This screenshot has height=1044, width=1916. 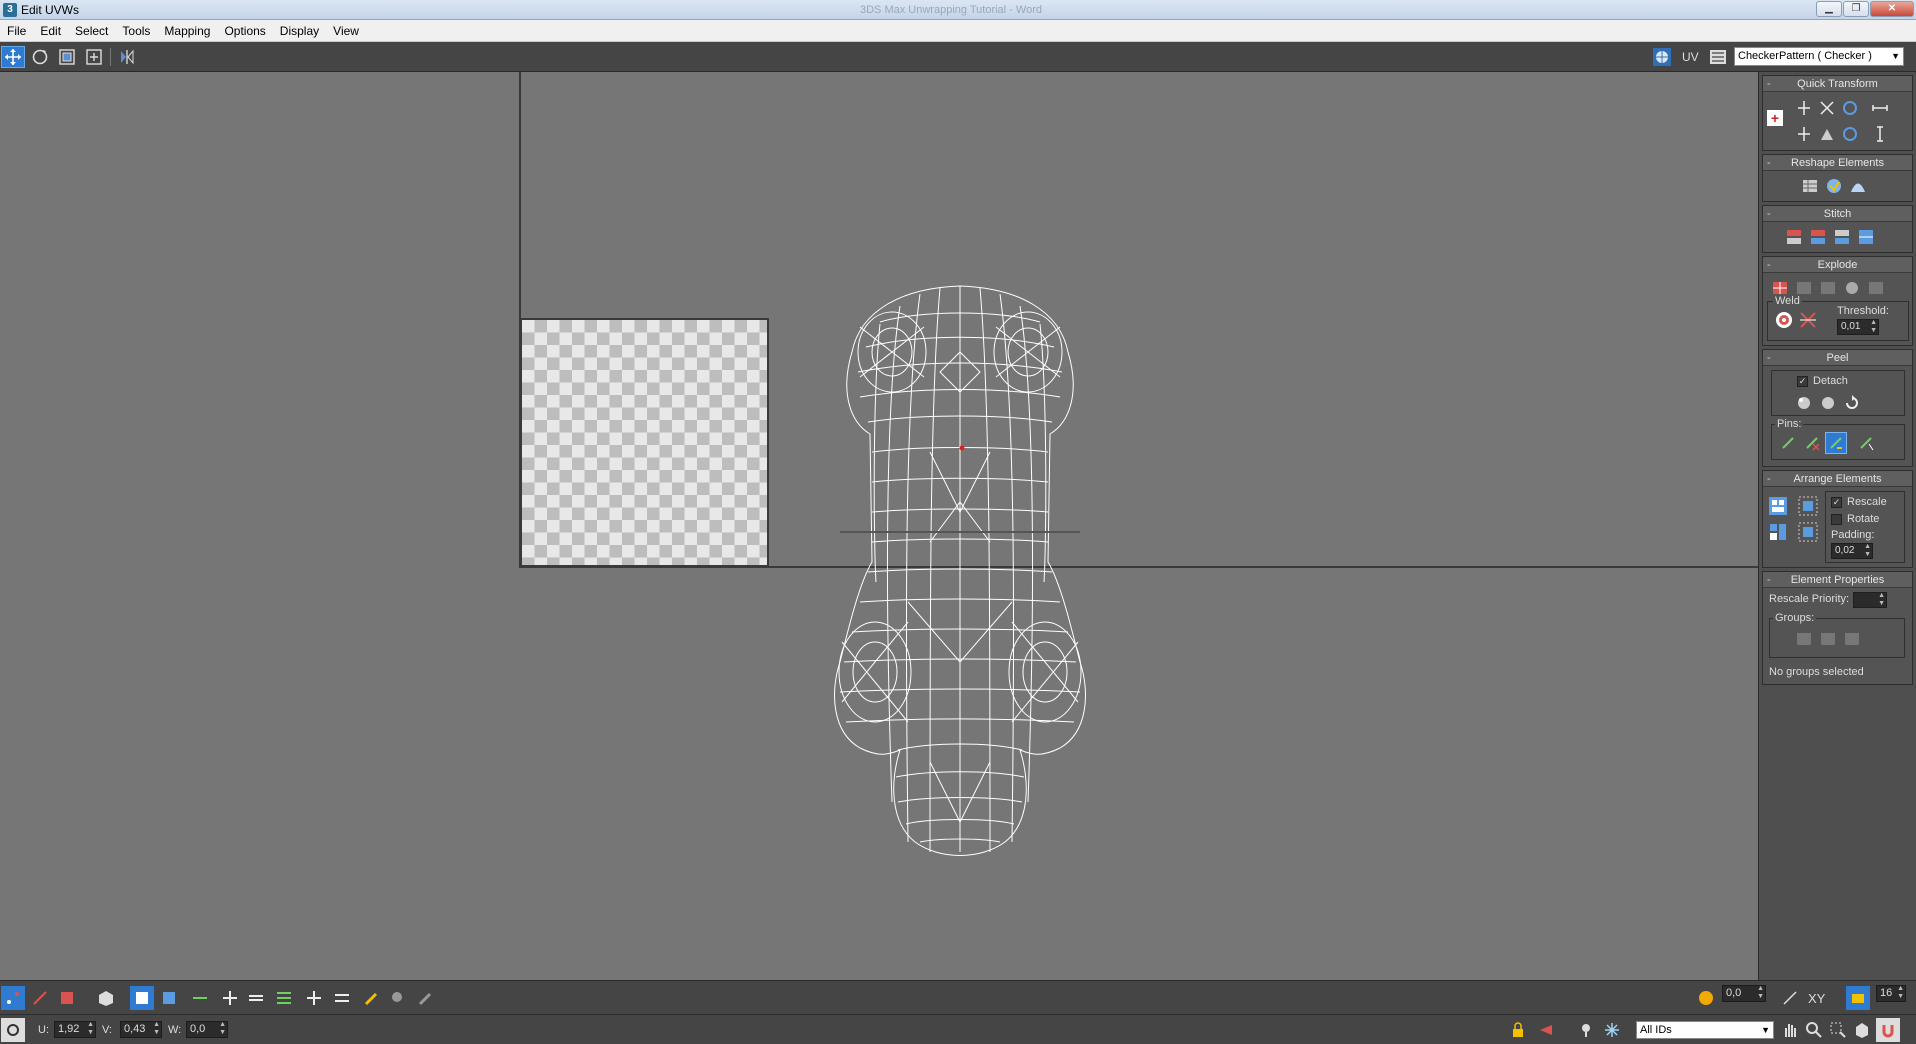 What do you see at coordinates (342, 998) in the screenshot?
I see `shrink-ring-icon` at bounding box center [342, 998].